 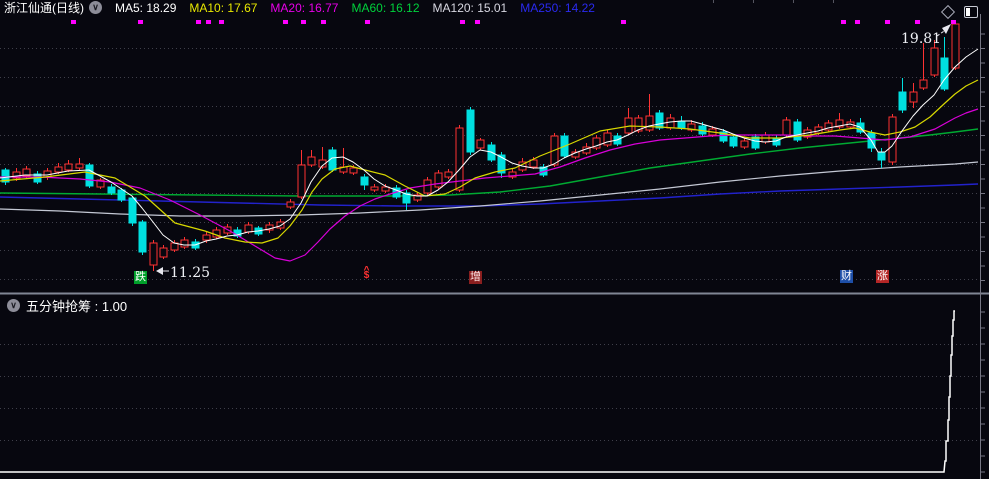 What do you see at coordinates (44, 8) in the screenshot?
I see `chart-title: 浙江仙通(日线)` at bounding box center [44, 8].